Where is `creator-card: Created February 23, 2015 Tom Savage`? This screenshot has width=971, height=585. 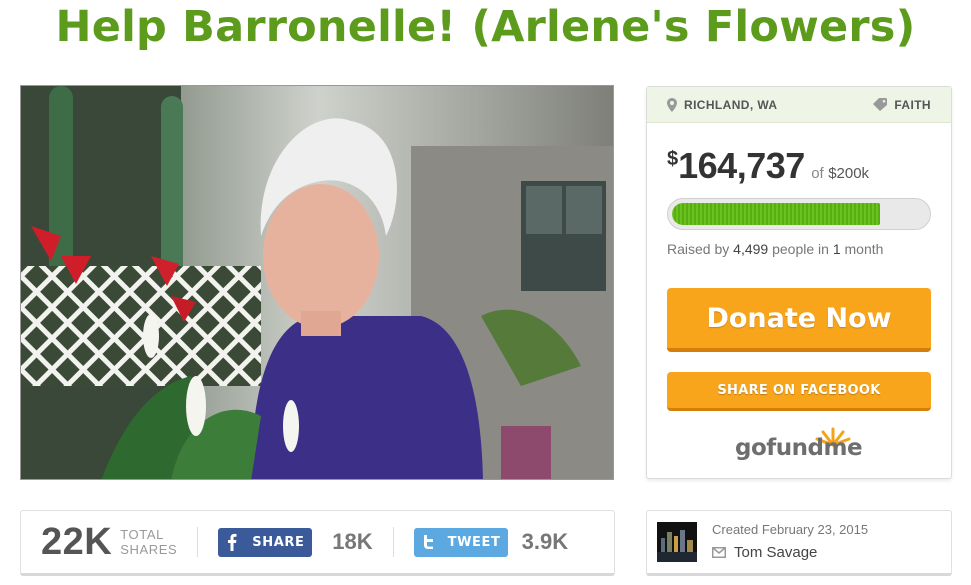
creator-card: Created February 23, 2015 Tom Savage is located at coordinates (799, 543).